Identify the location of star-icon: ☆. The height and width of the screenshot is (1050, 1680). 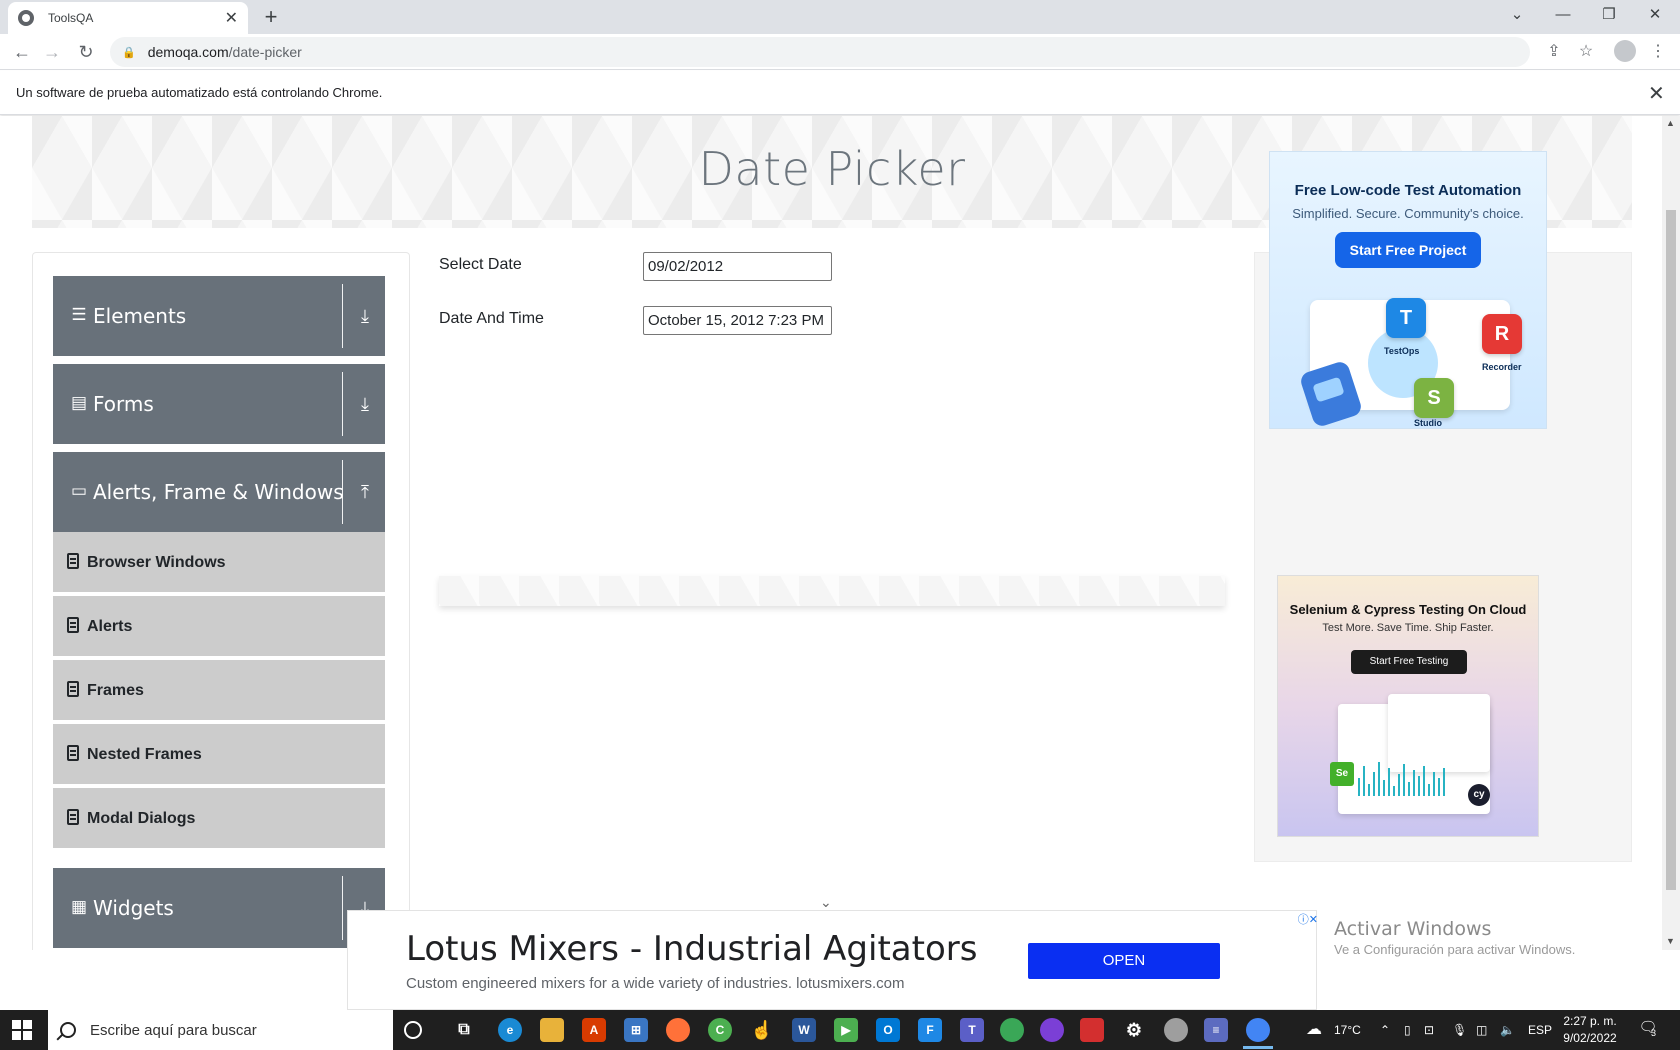
(1586, 52).